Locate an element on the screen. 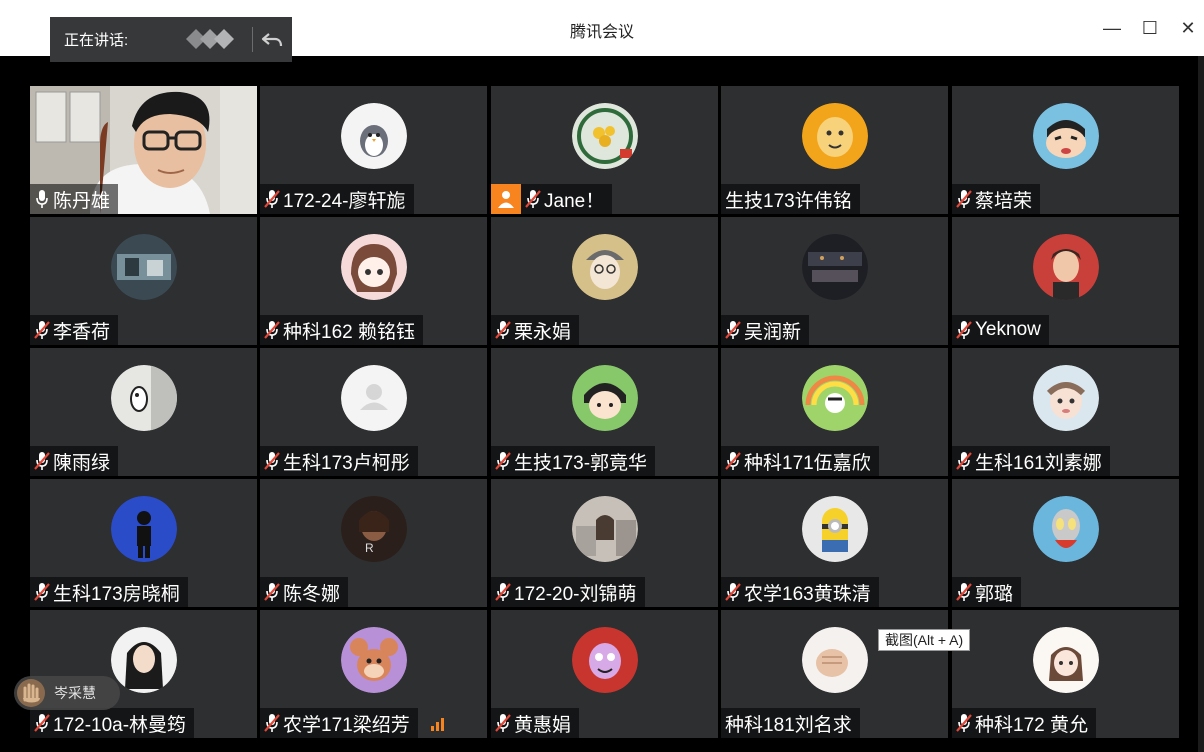  participant-tile: 农学171梁绍芳 is located at coordinates (373, 674).